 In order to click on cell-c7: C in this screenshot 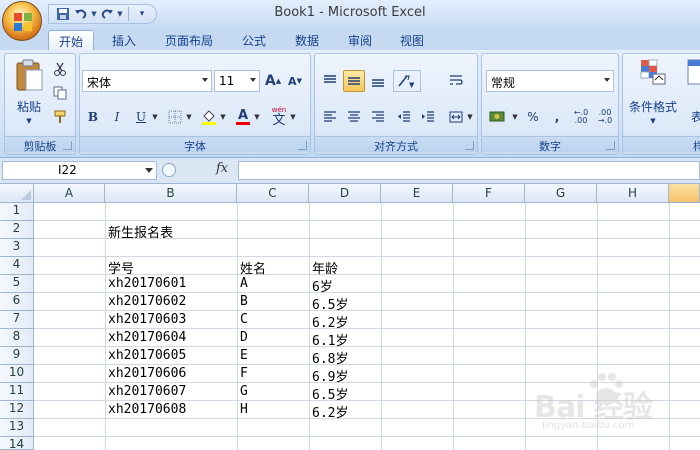, I will do `click(243, 320)`.